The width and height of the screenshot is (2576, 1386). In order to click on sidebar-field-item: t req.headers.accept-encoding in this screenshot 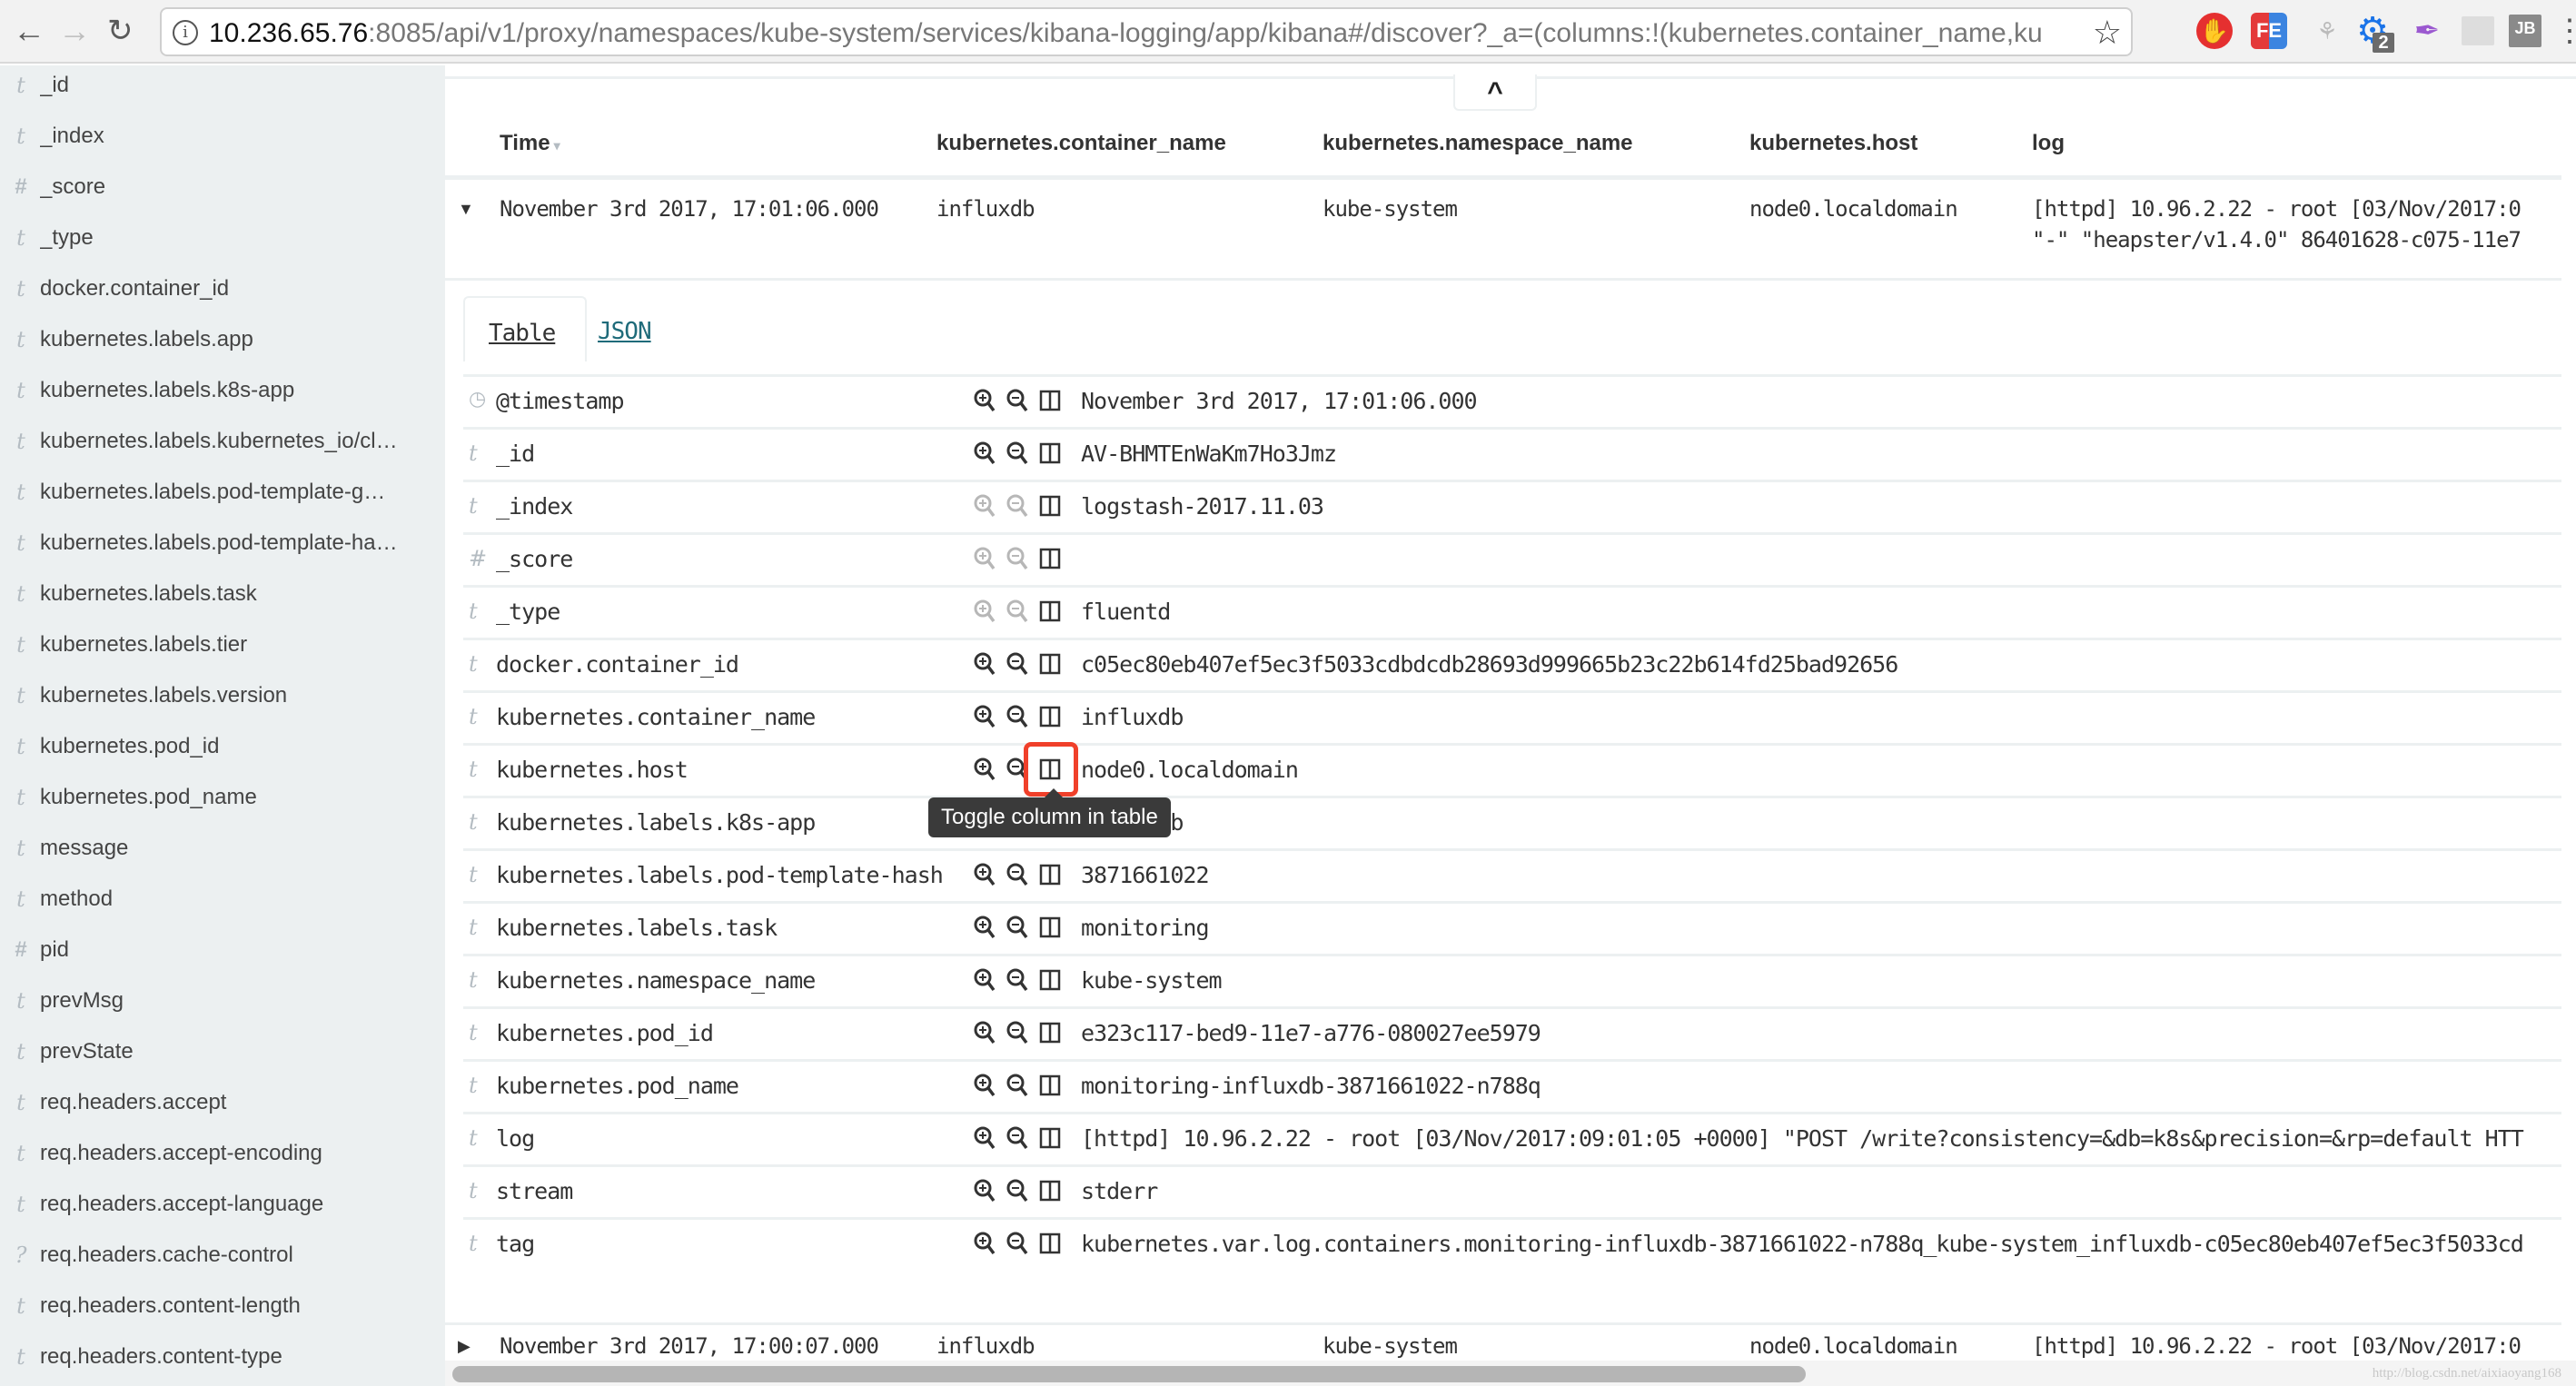, I will do `click(222, 1153)`.